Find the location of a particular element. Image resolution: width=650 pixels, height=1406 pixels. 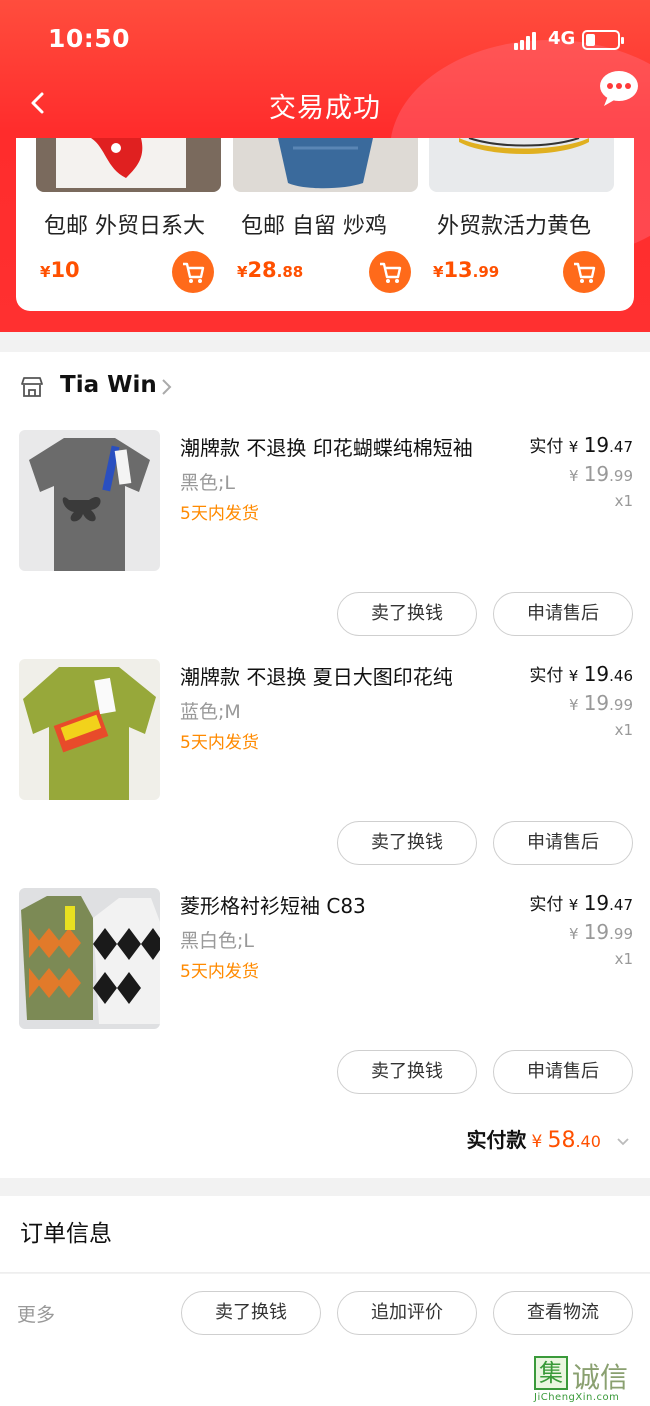

recommend-price: ¥10 is located at coordinates (60, 270).